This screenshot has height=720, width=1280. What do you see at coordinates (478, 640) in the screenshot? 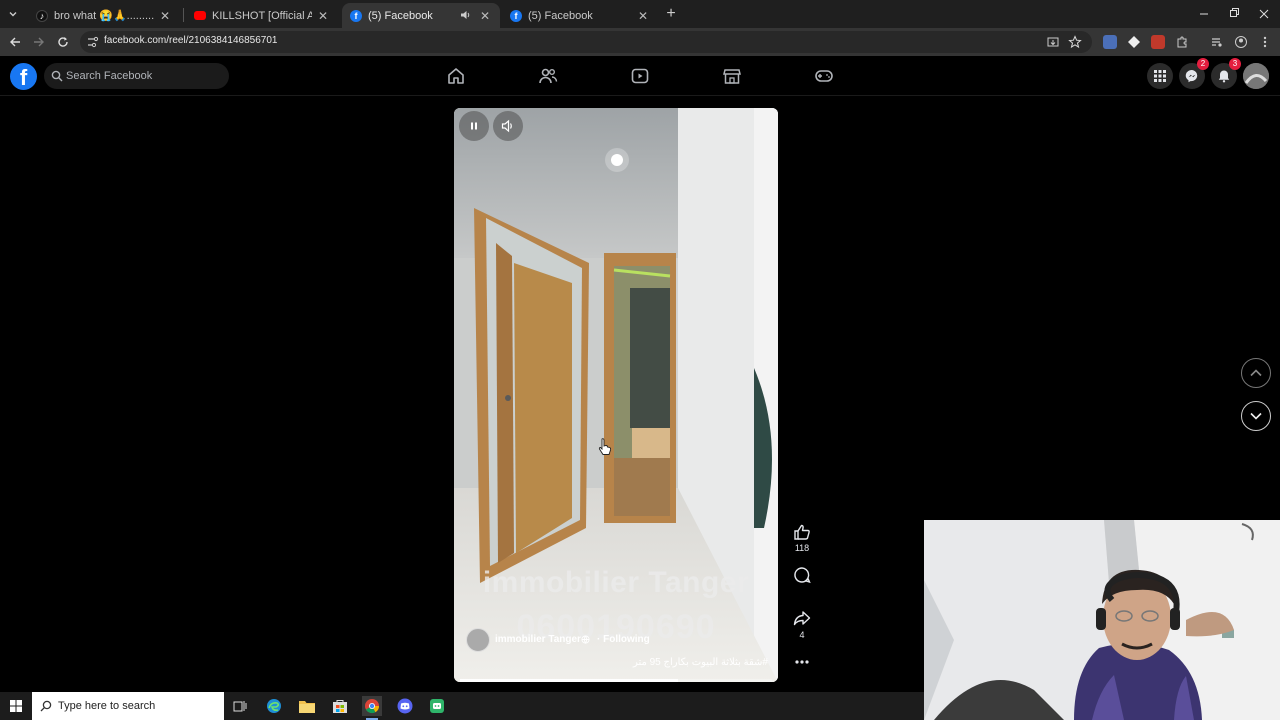
I see `channel-avatar` at bounding box center [478, 640].